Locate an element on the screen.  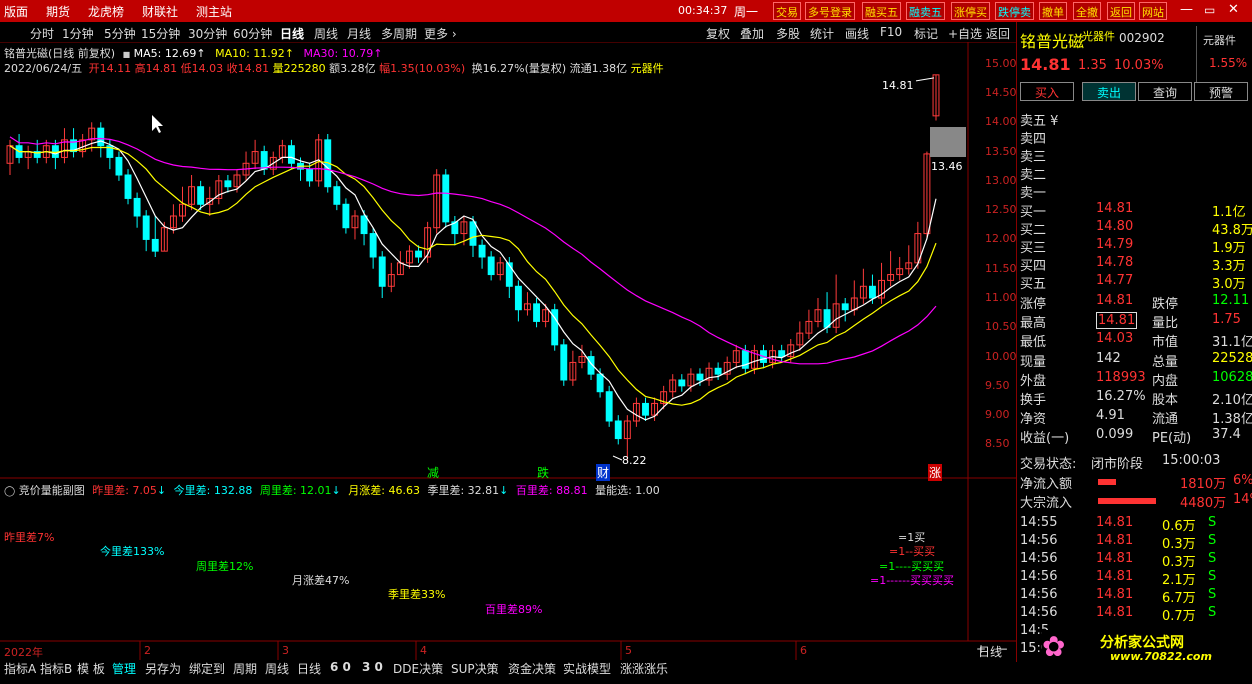
cancel-all-button: 全撤 is located at coordinates (1087, 11).